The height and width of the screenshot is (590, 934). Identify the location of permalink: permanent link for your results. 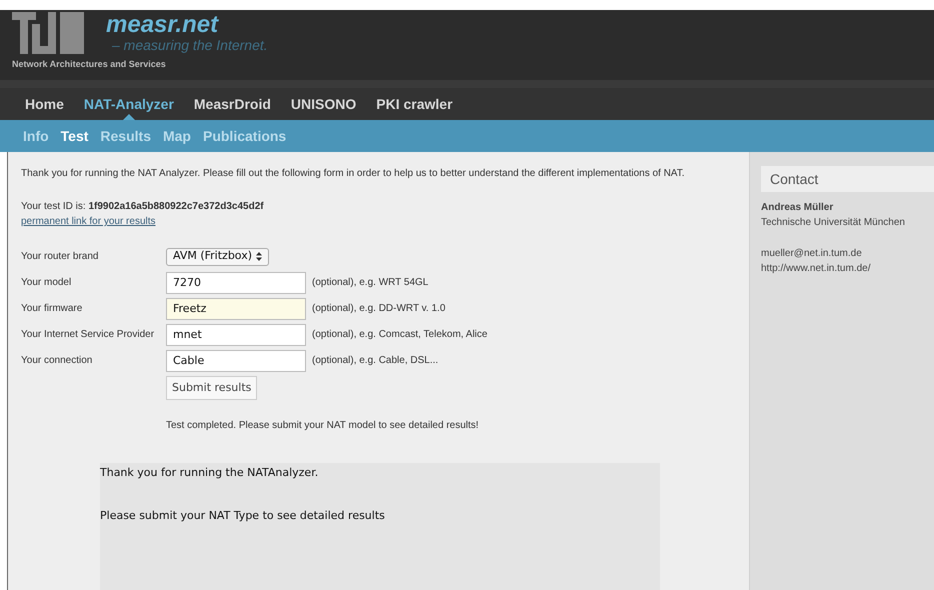
(88, 221).